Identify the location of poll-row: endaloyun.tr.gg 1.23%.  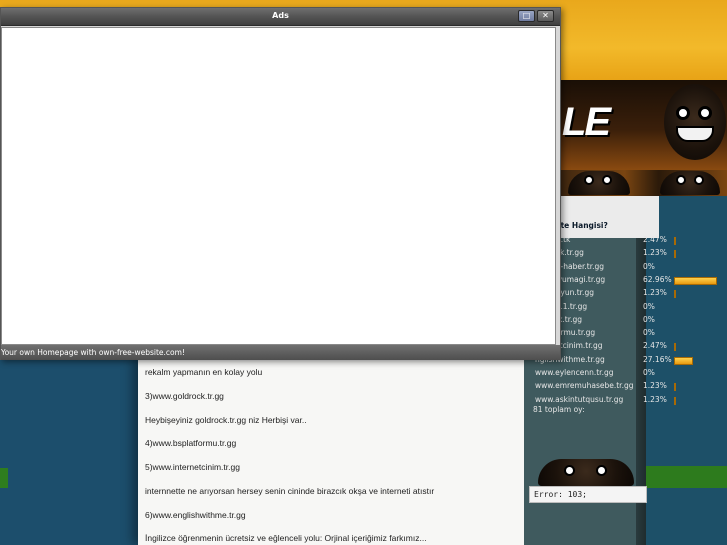
(630, 294).